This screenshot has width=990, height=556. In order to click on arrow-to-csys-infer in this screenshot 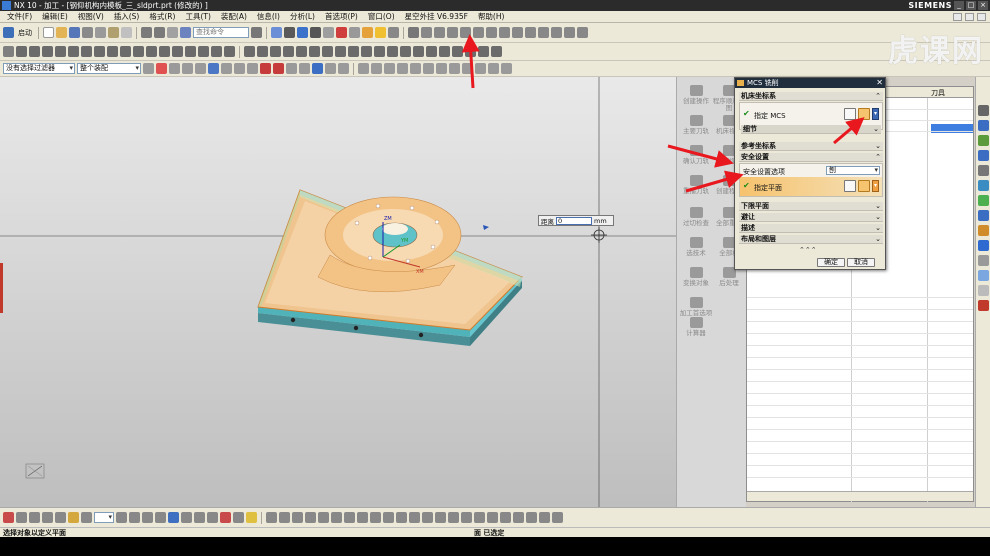, I will do `click(849, 131)`.